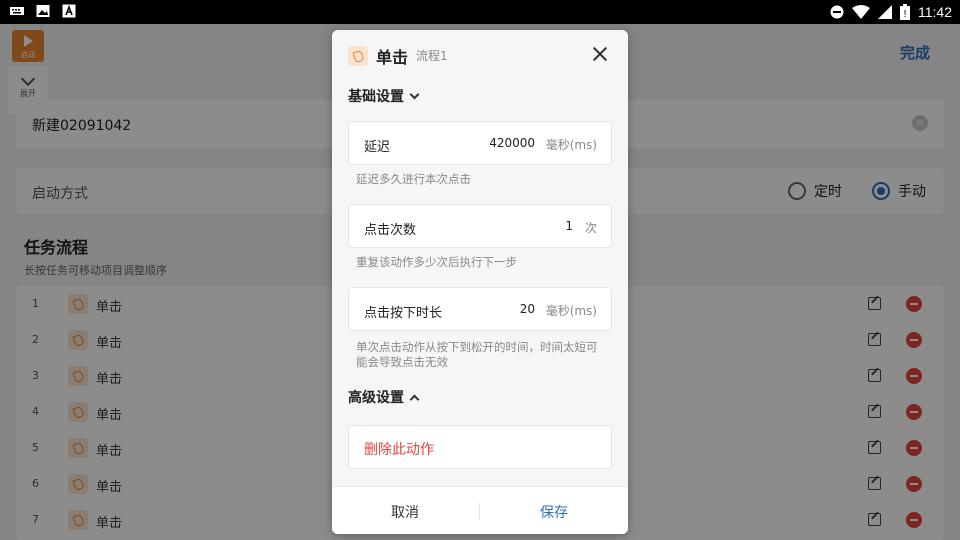 This screenshot has height=540, width=960. What do you see at coordinates (480, 309) in the screenshot?
I see `press-duration-field: 点击按下时长 20 毫秒(ms)` at bounding box center [480, 309].